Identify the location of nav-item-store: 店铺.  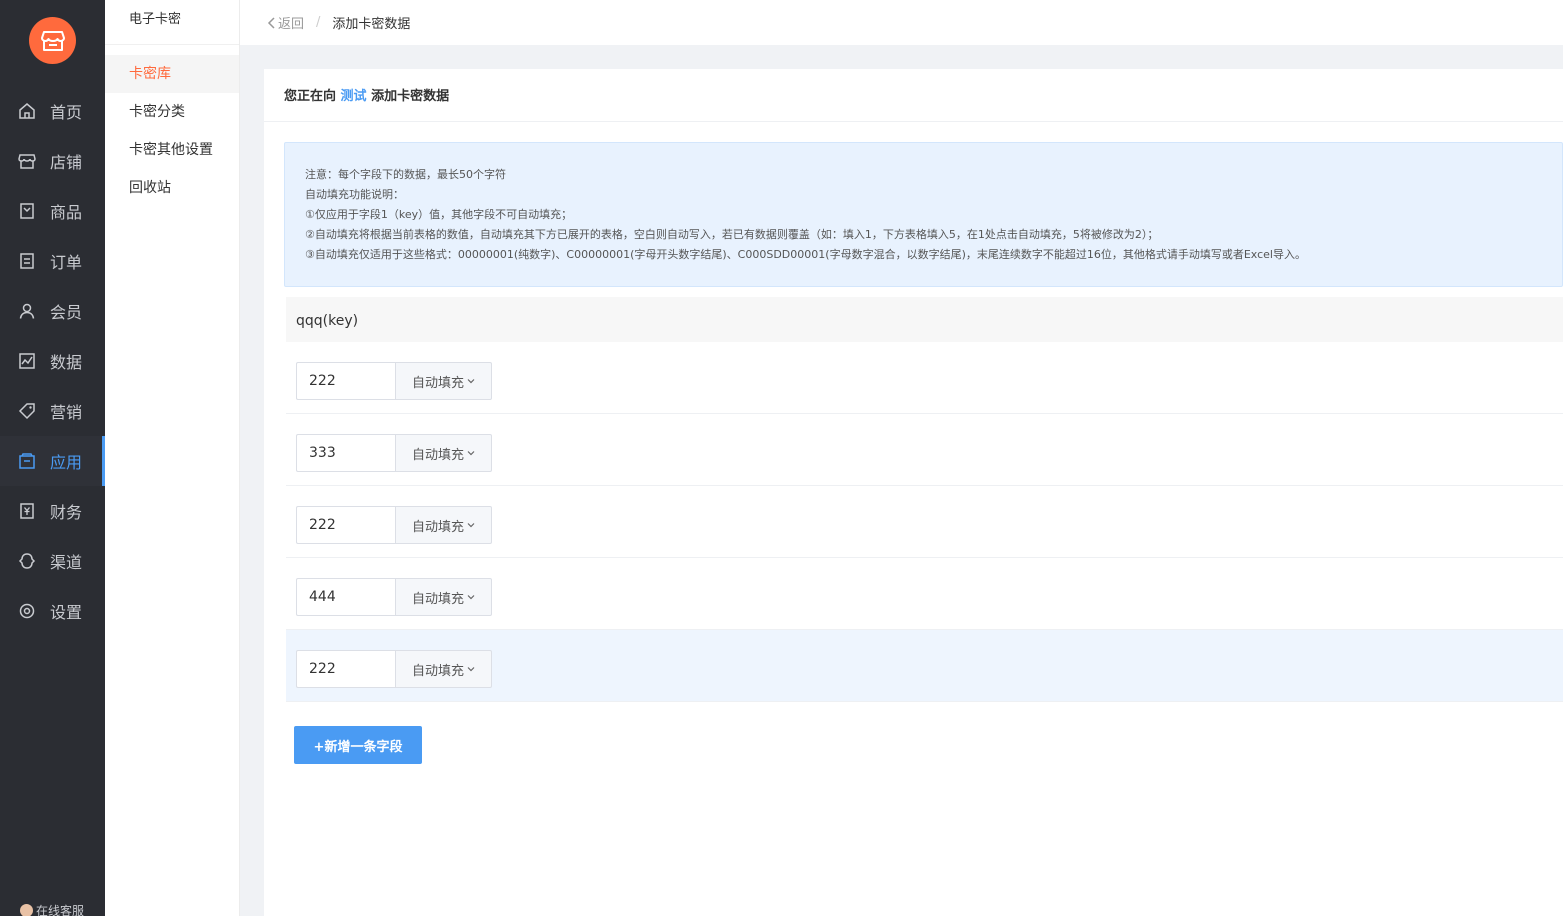
(52, 161).